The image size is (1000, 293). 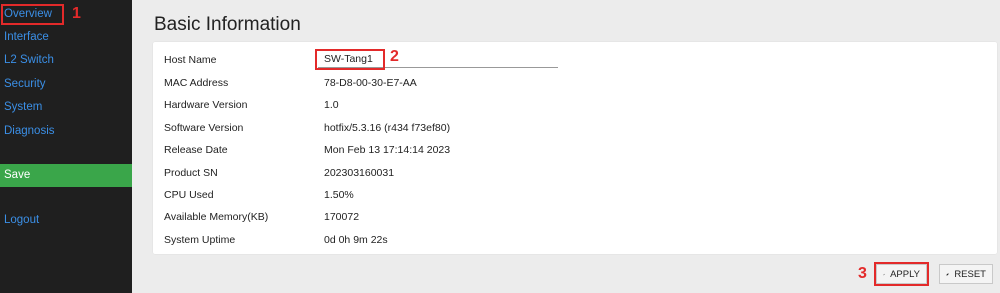 What do you see at coordinates (190, 60) in the screenshot?
I see `host-name-label: Host Name` at bounding box center [190, 60].